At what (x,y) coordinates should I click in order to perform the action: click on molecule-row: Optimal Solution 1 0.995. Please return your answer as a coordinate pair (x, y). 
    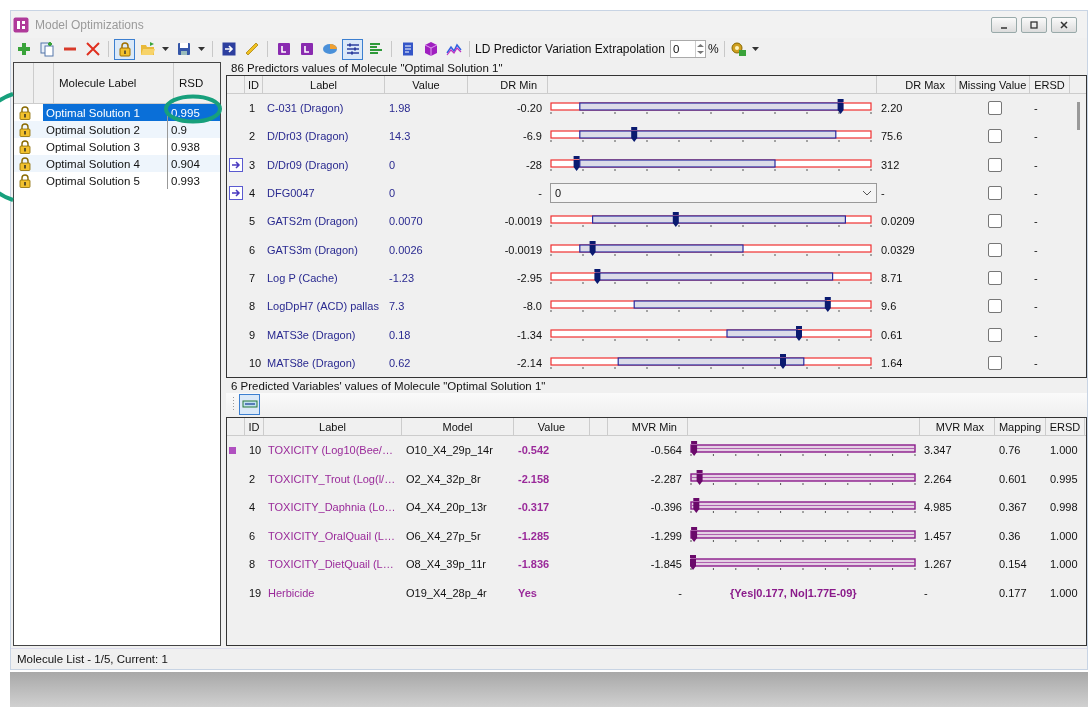
    Looking at the image, I should click on (131, 112).